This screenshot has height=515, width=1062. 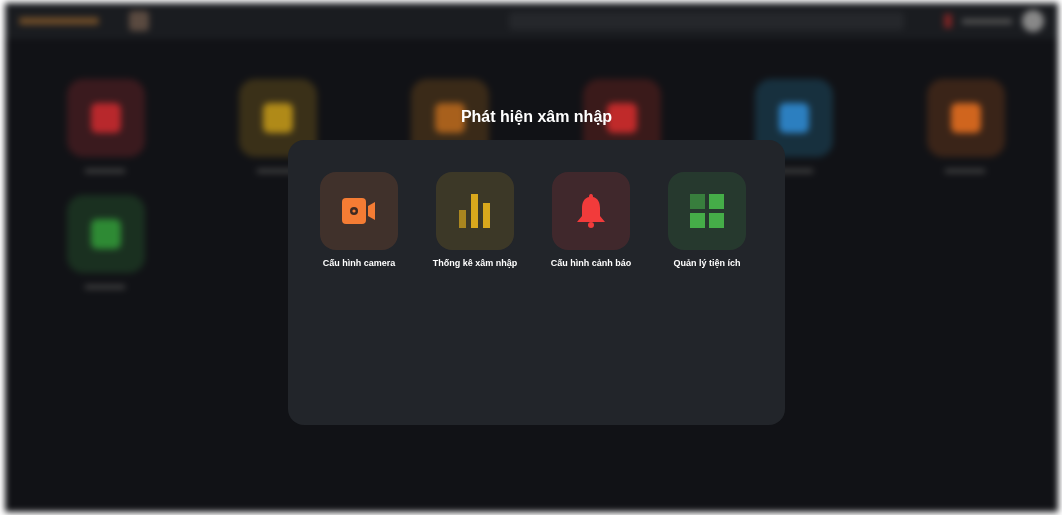 What do you see at coordinates (475, 263) in the screenshot?
I see `feature-label: Thống kê xâm nhập` at bounding box center [475, 263].